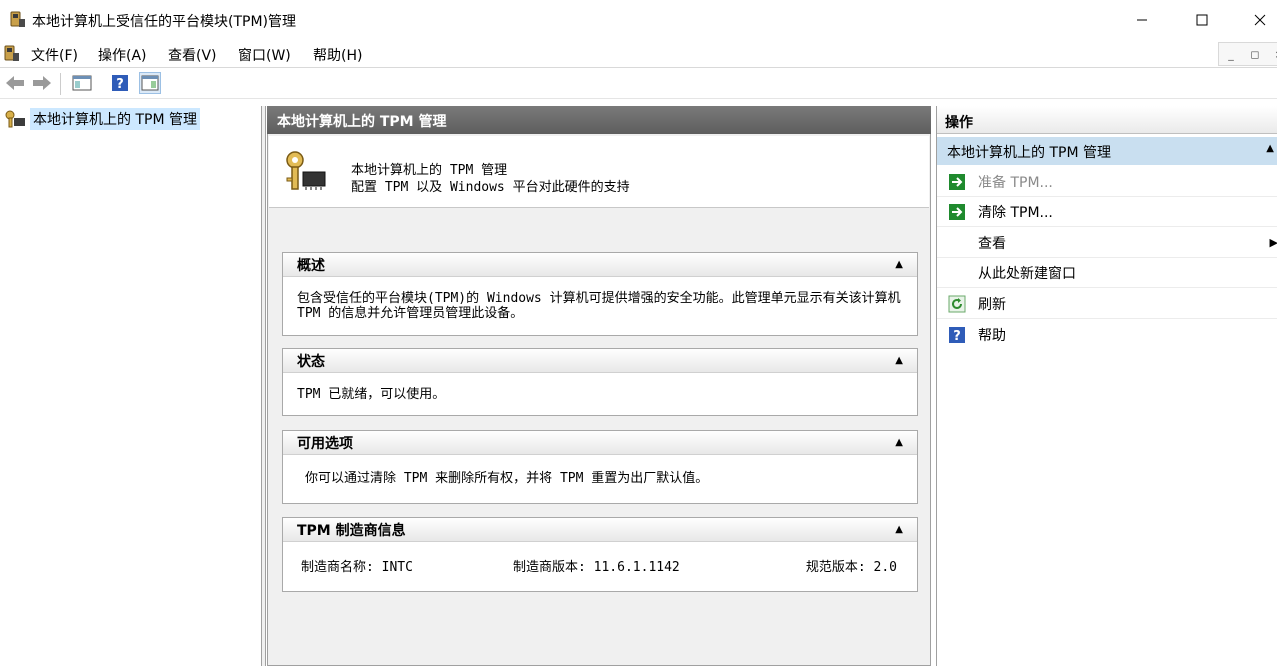 The image size is (1277, 666). What do you see at coordinates (351, 530) in the screenshot?
I see `manufacturer-title: TPM 制造商信息` at bounding box center [351, 530].